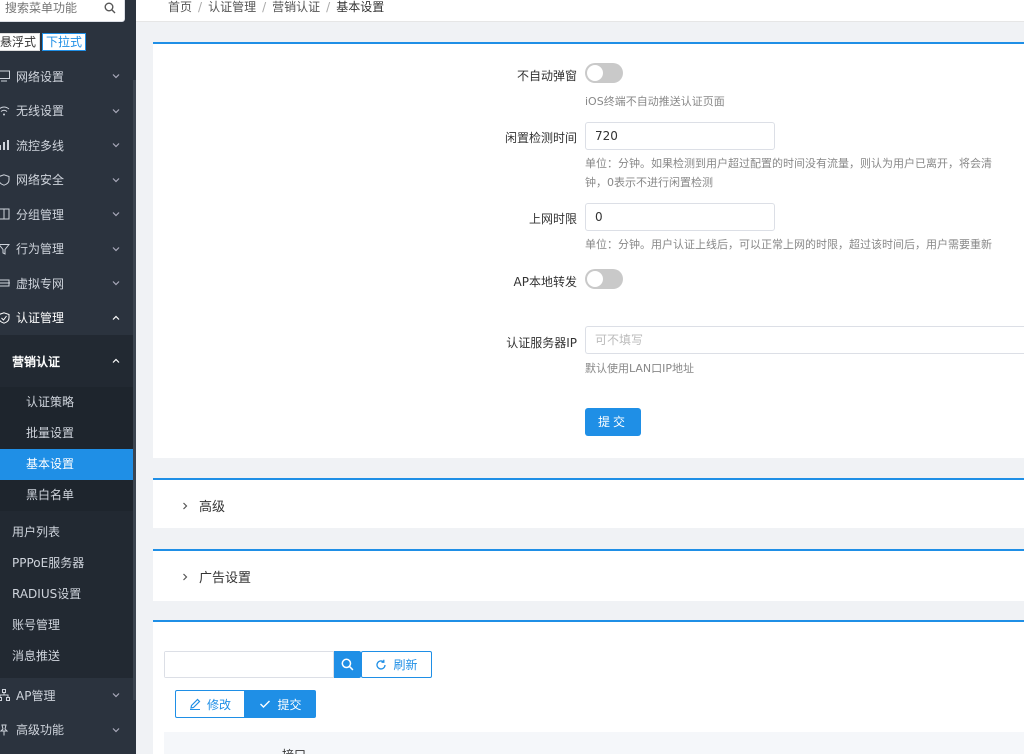 The image size is (1024, 754). Describe the element at coordinates (40, 318) in the screenshot. I see `sidebar-item-label: 认证管理` at that location.